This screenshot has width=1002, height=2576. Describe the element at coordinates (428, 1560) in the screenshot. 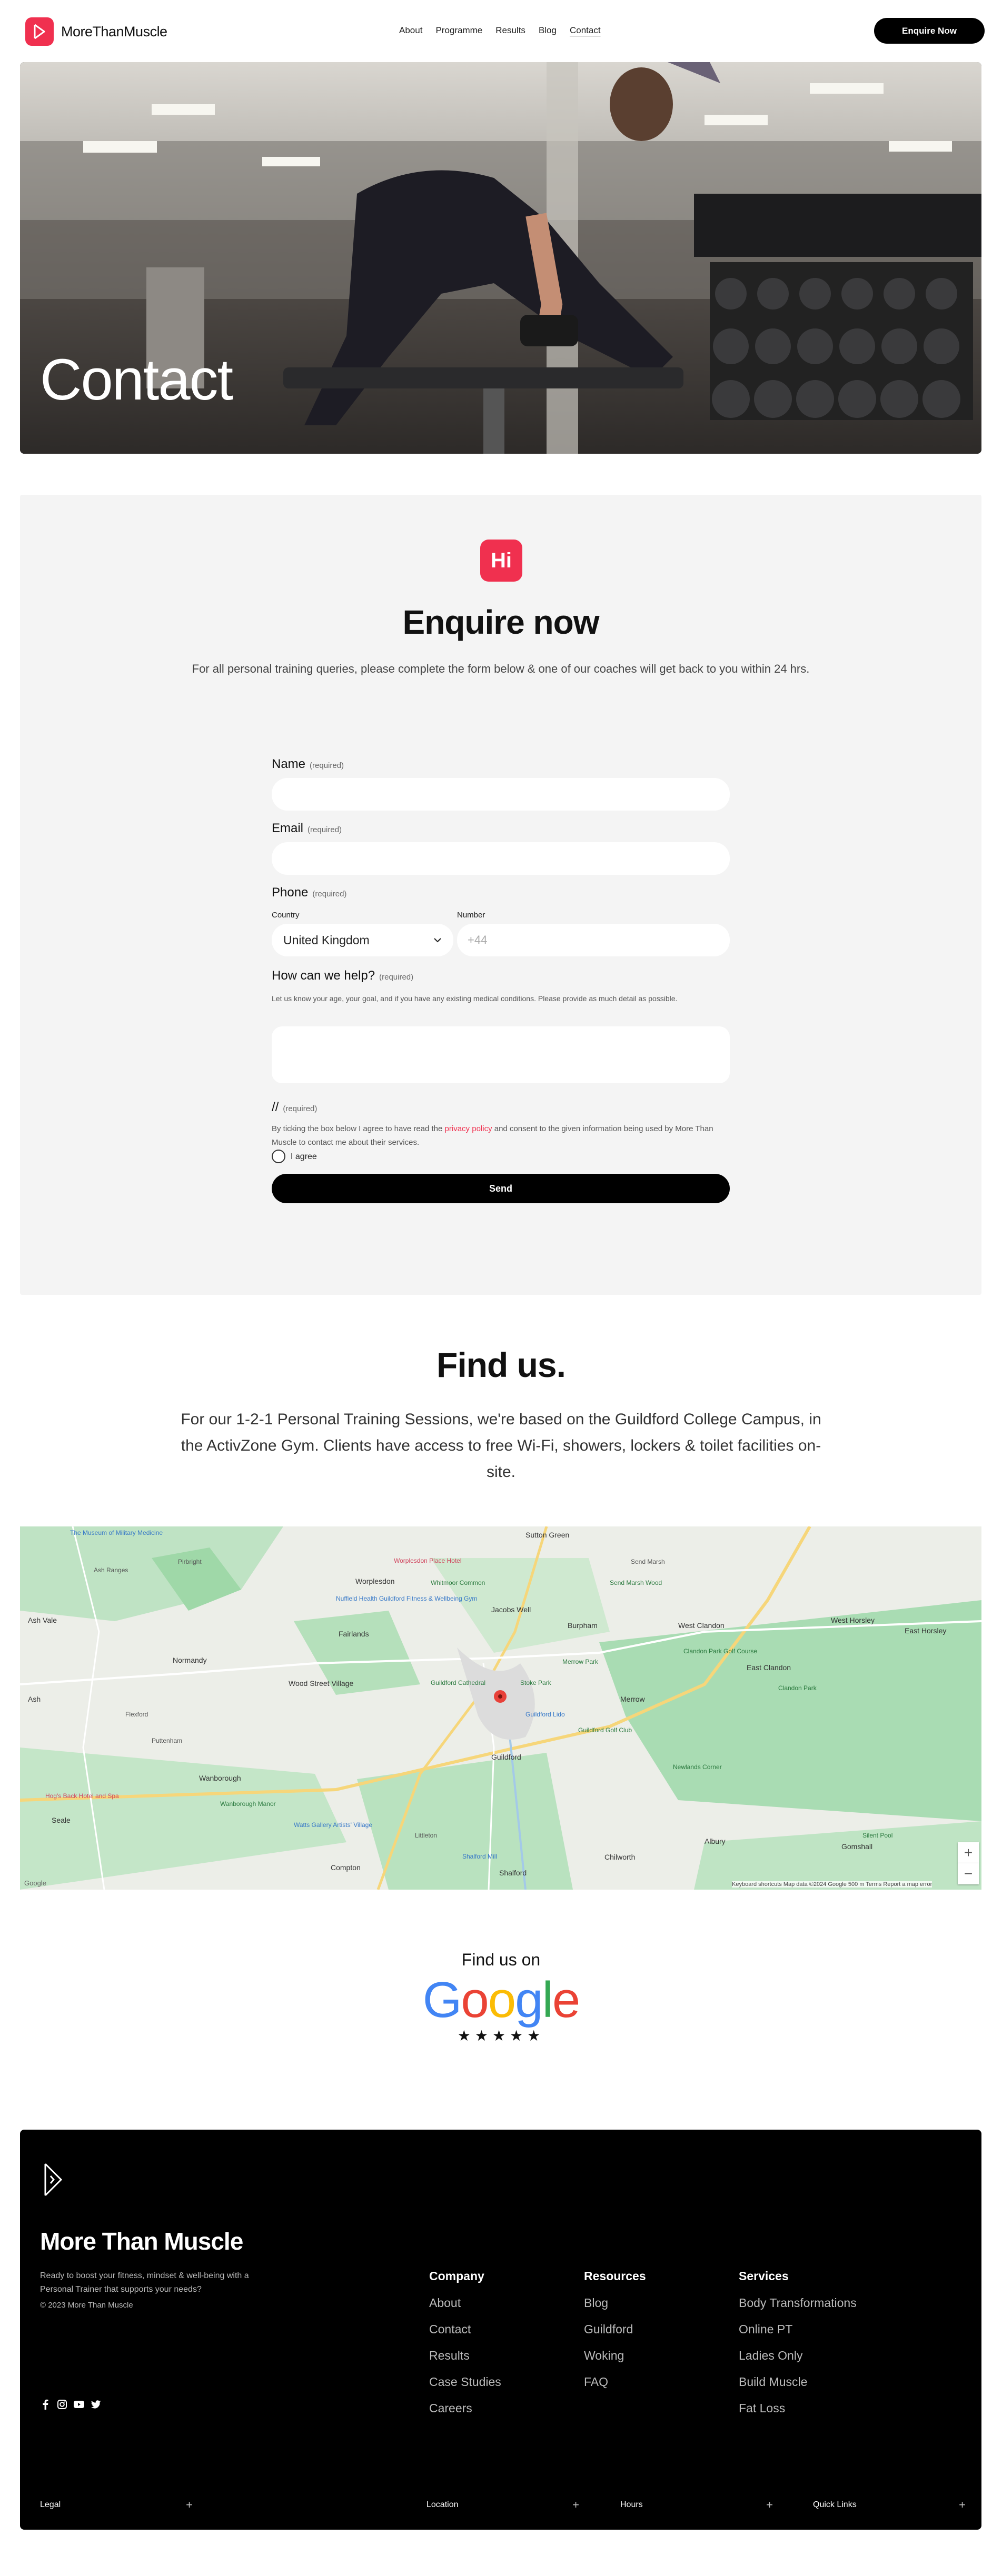

I see `poi-worplesdon-place-hotel: Worplesdon Place Hotel` at that location.